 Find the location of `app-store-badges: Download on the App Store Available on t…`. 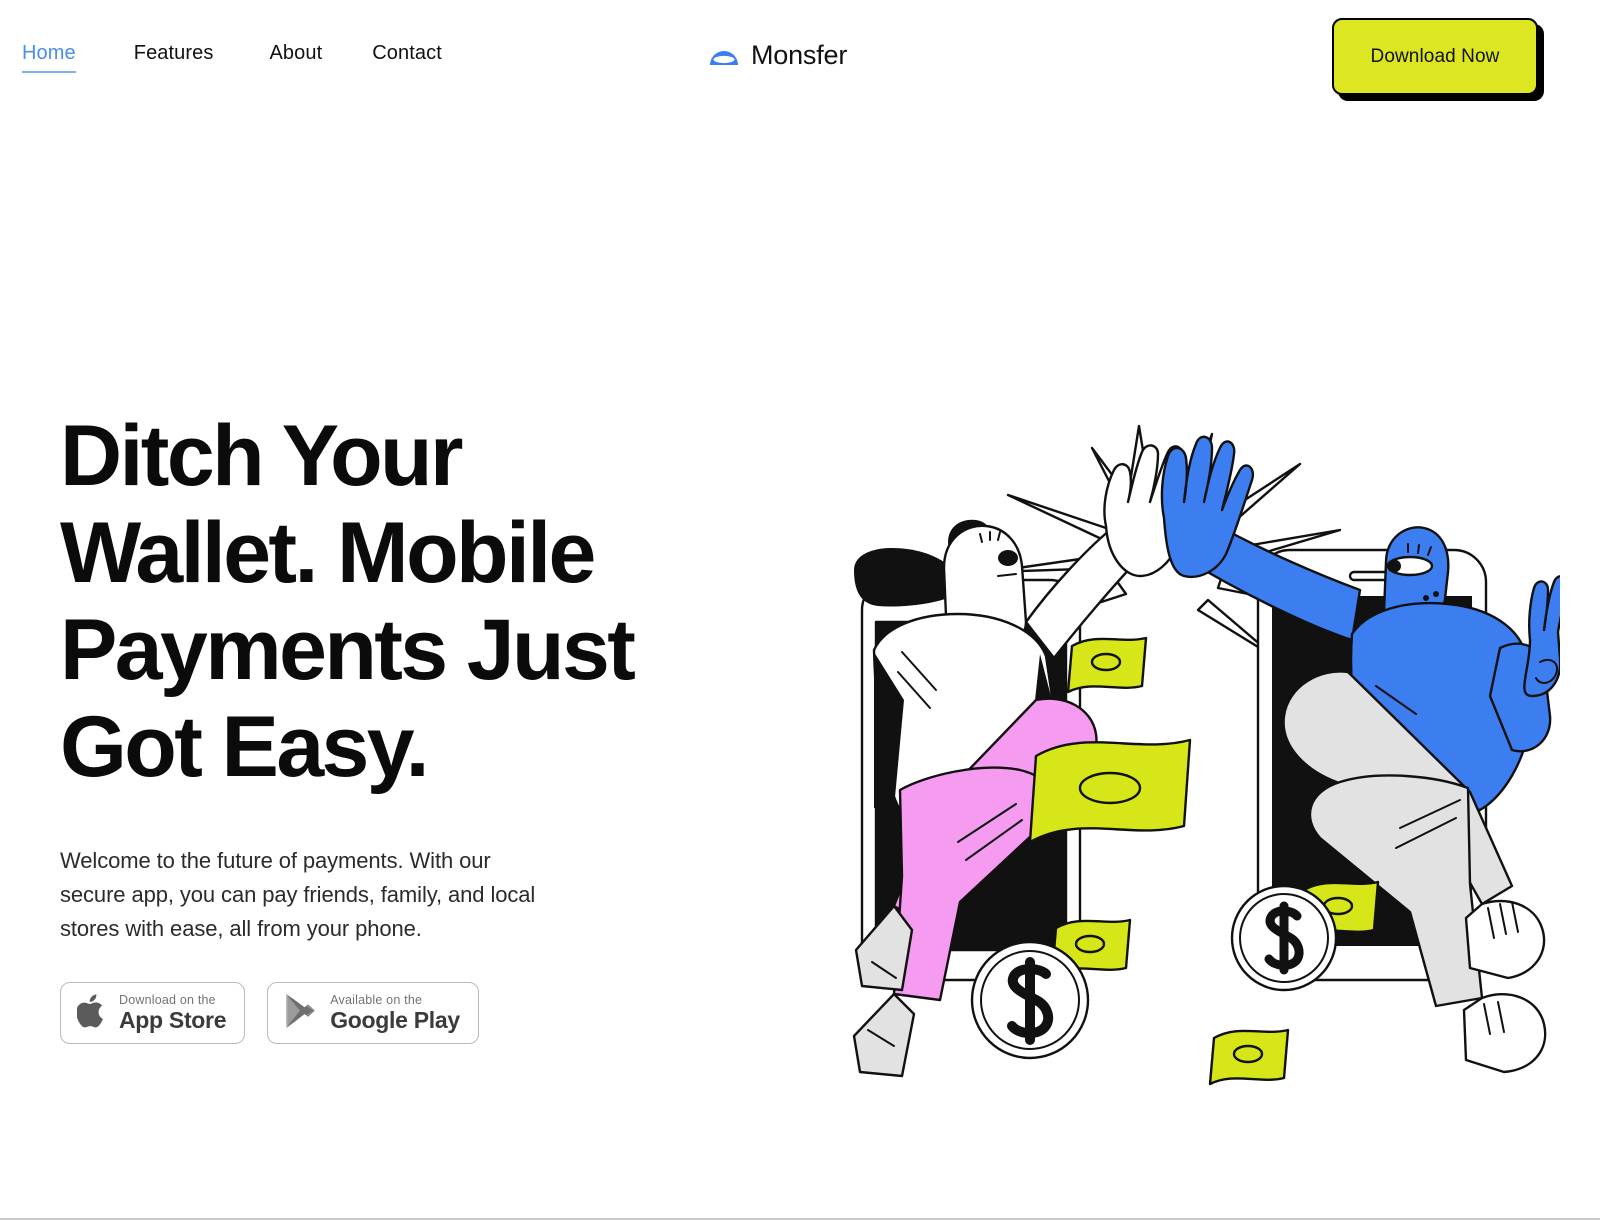

app-store-badges: Download on the App Store Available on t… is located at coordinates (400, 1013).